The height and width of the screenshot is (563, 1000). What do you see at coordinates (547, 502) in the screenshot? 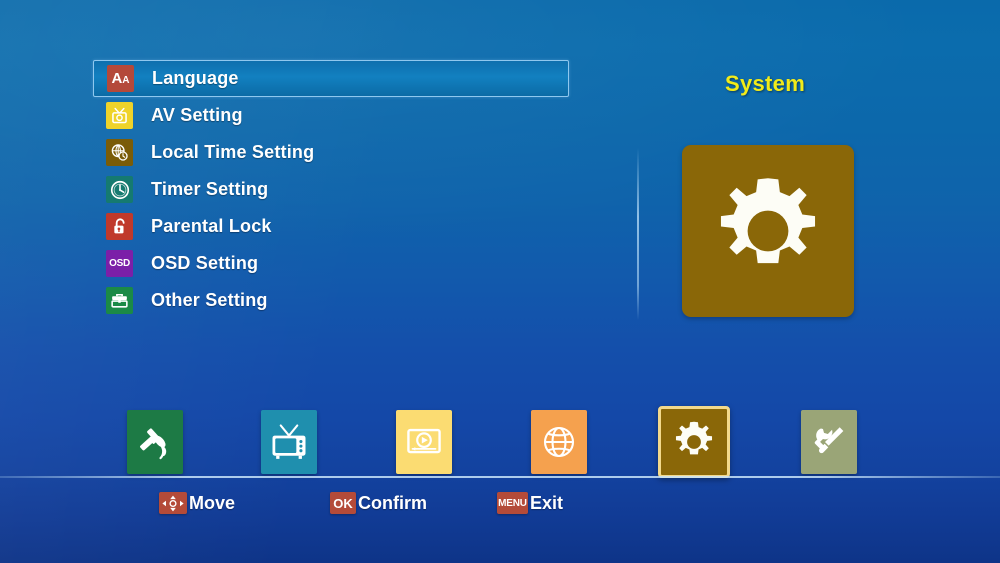
I see `help-label: Exit` at bounding box center [547, 502].